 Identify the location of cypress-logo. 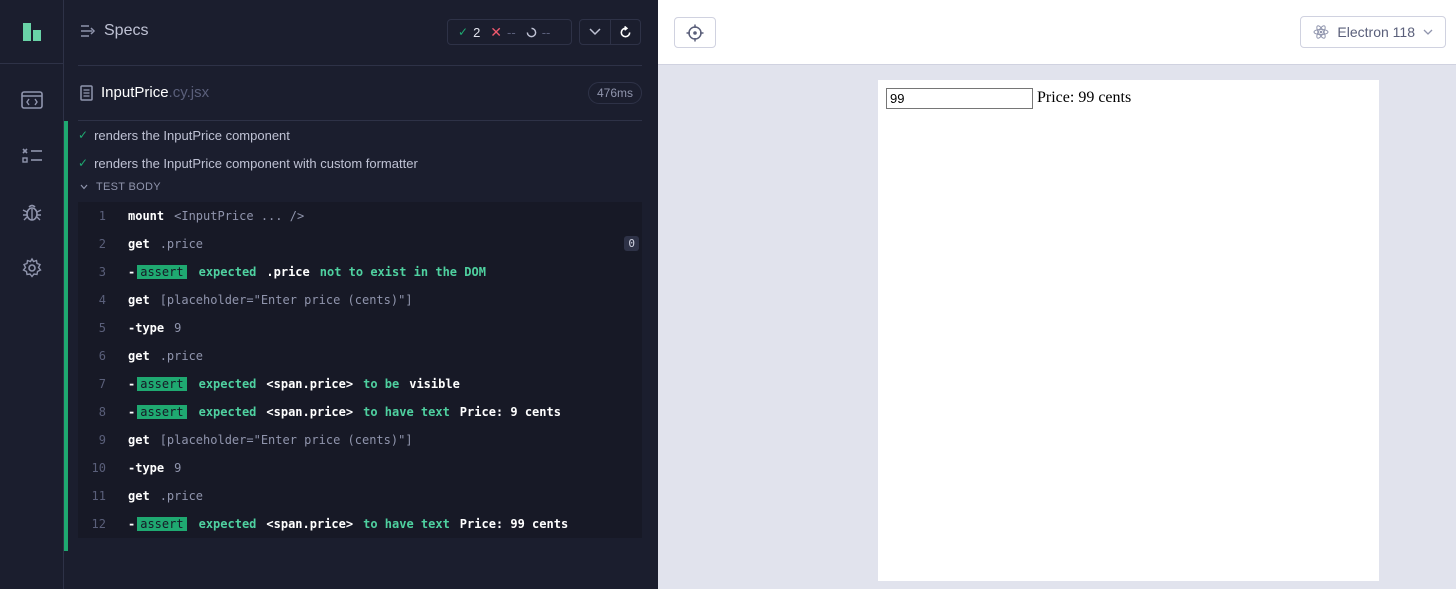
(32, 32).